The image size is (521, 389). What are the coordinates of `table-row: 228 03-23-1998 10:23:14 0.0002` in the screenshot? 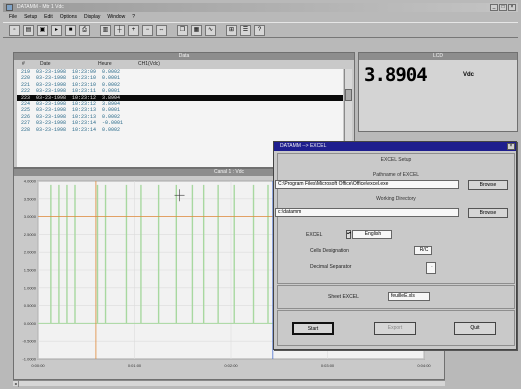 It's located at (180, 130).